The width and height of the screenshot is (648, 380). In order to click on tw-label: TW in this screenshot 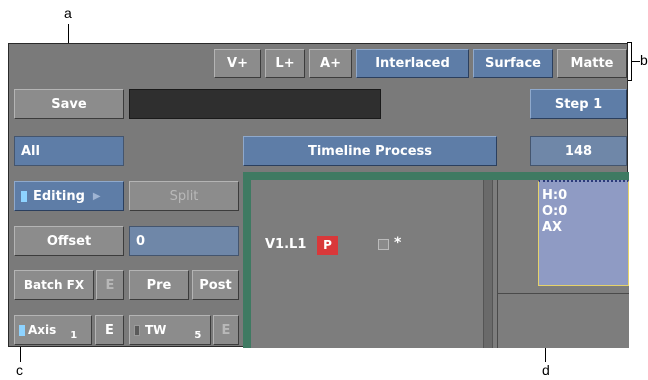, I will do `click(156, 330)`.